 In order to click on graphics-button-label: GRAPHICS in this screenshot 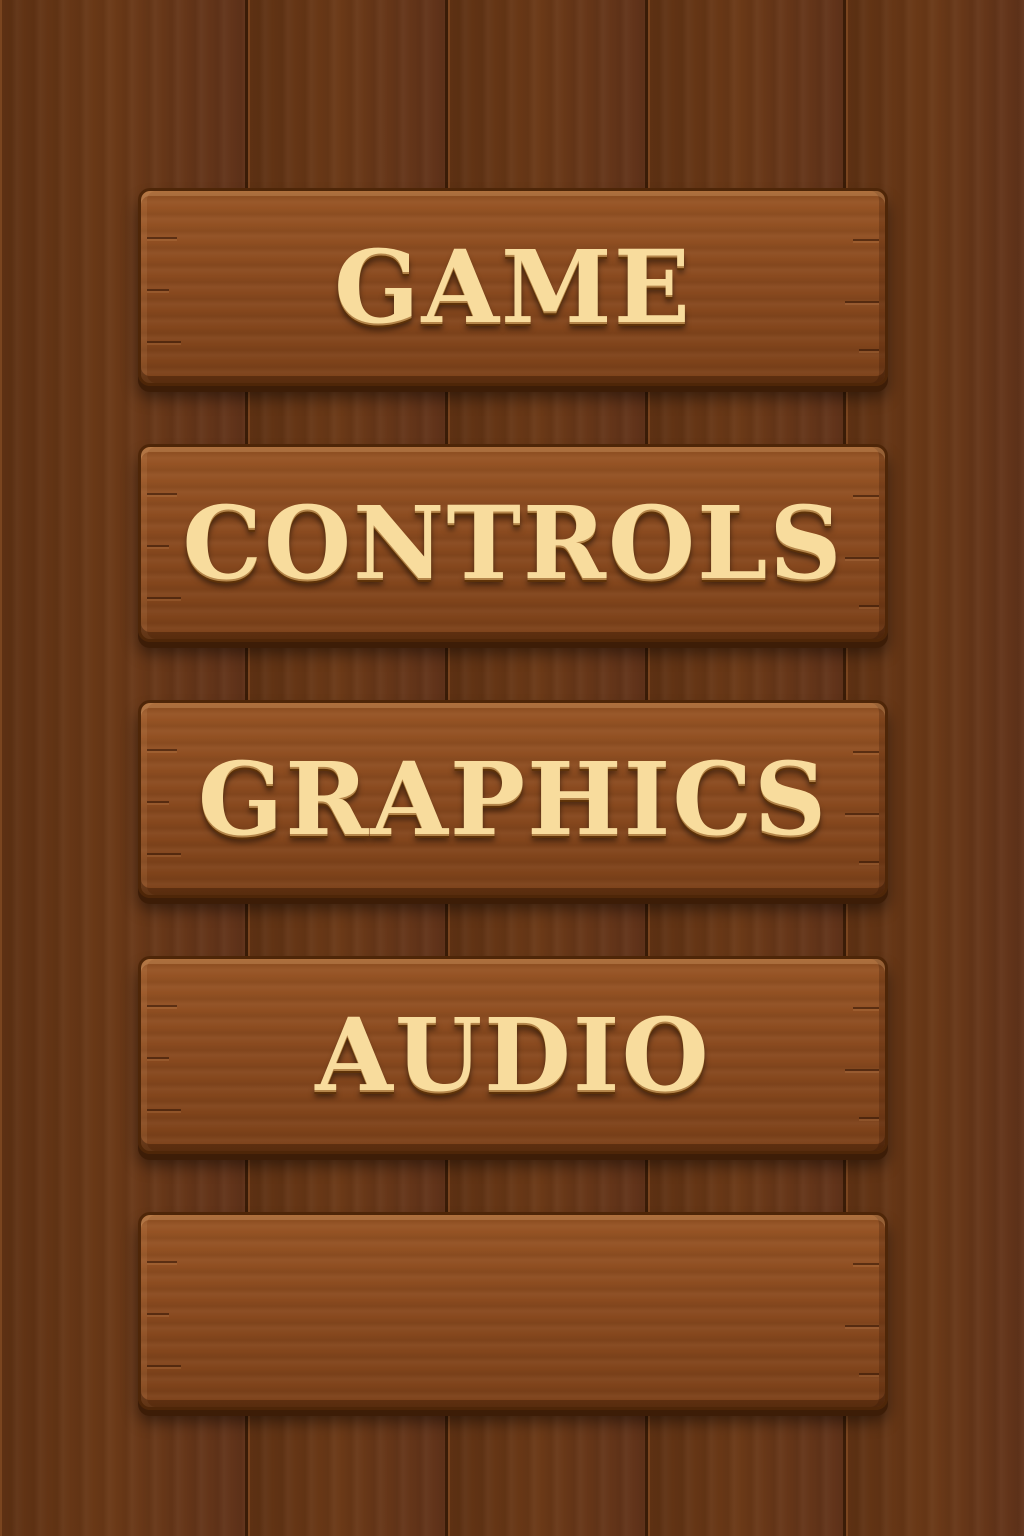, I will do `click(513, 799)`.